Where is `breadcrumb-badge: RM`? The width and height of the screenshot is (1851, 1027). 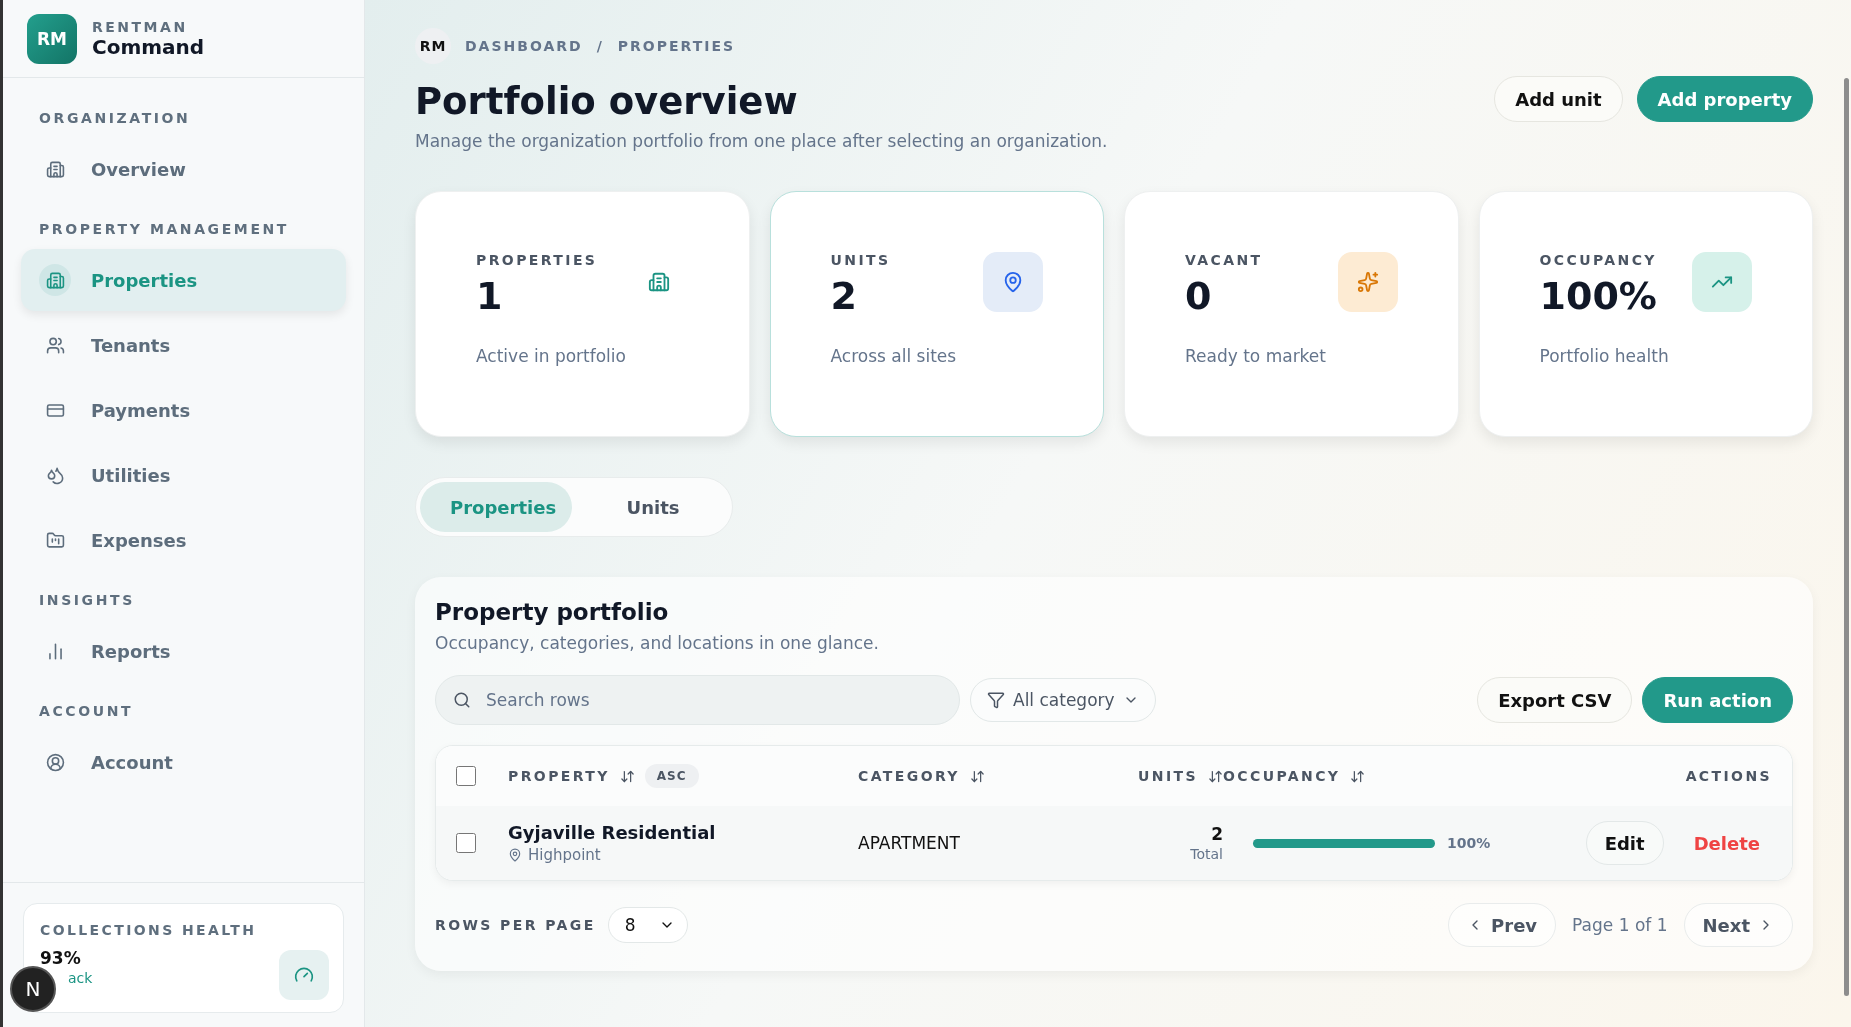
breadcrumb-badge: RM is located at coordinates (433, 46).